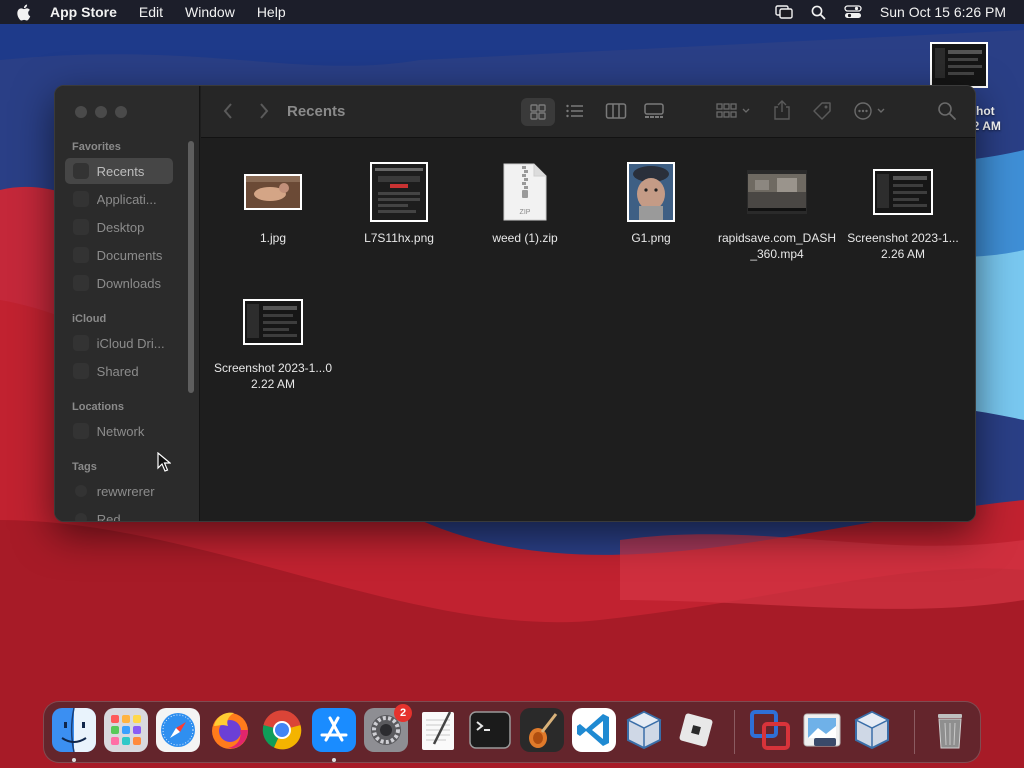 The image size is (1024, 768). I want to click on sidebar-item-tag-rewwrerer: rewwrerer, so click(119, 491).